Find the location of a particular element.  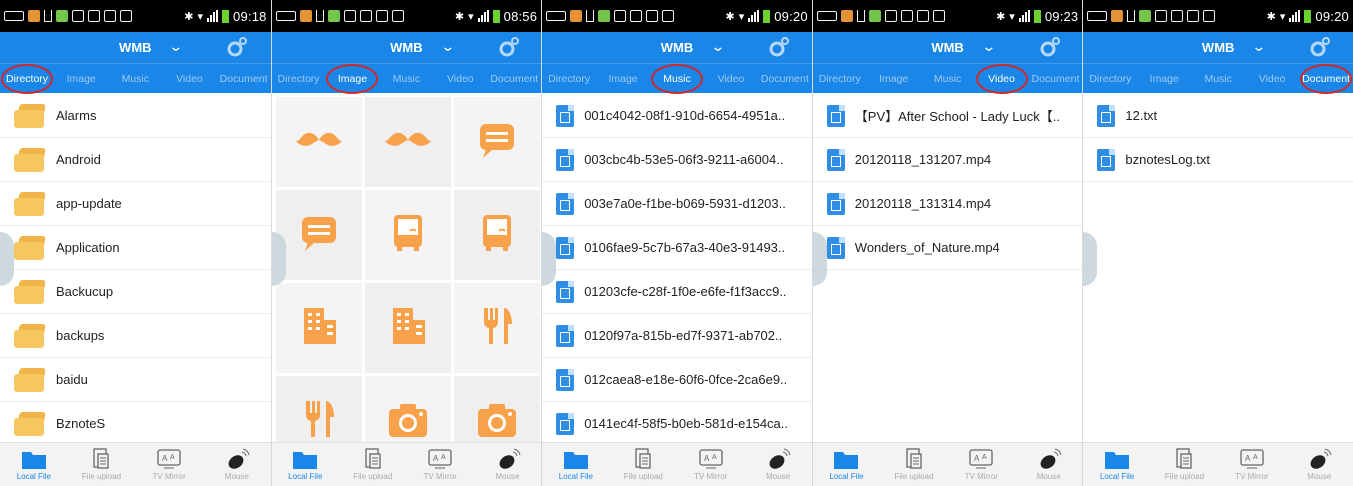

list-item: Wonders_of_Nature.mp4 is located at coordinates (947, 248).